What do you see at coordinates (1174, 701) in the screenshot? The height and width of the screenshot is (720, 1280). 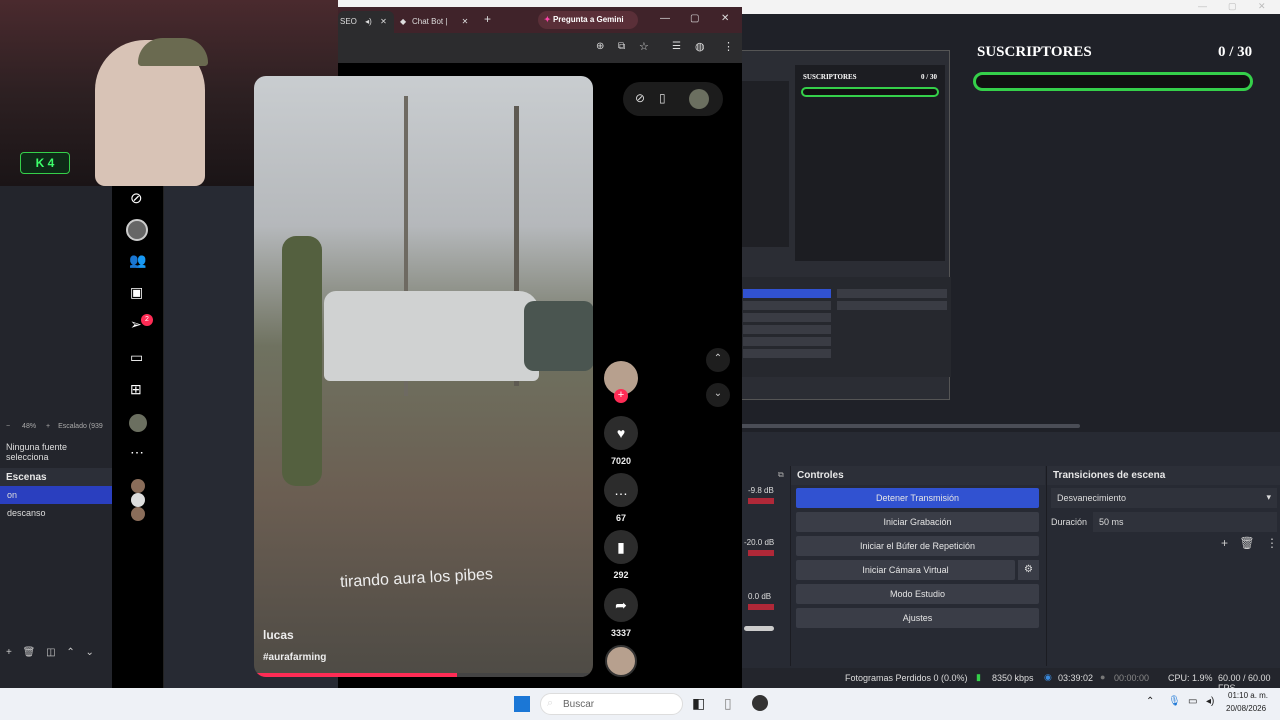 I see `microphone-icon: 🎙` at bounding box center [1174, 701].